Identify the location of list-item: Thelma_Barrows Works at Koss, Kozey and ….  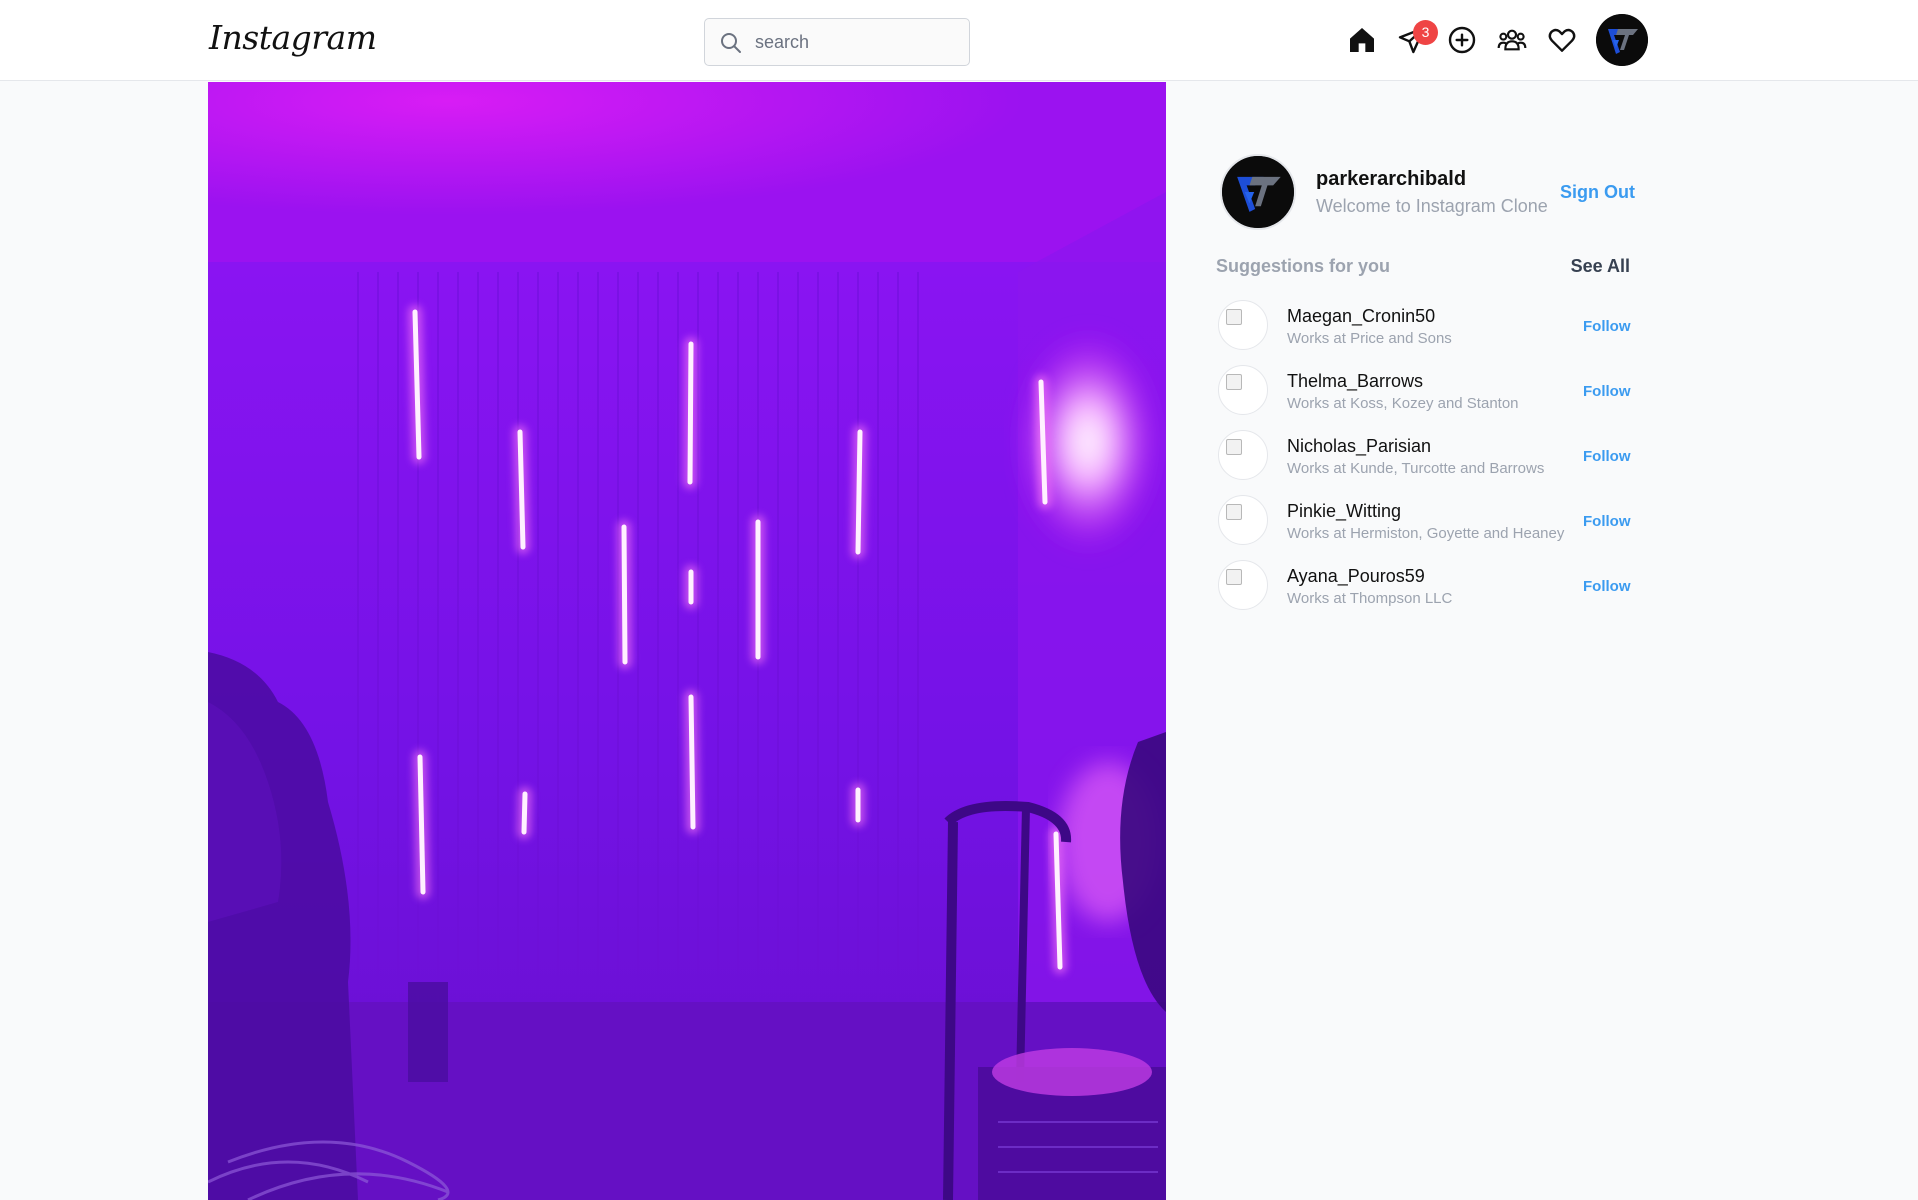
(1423, 397).